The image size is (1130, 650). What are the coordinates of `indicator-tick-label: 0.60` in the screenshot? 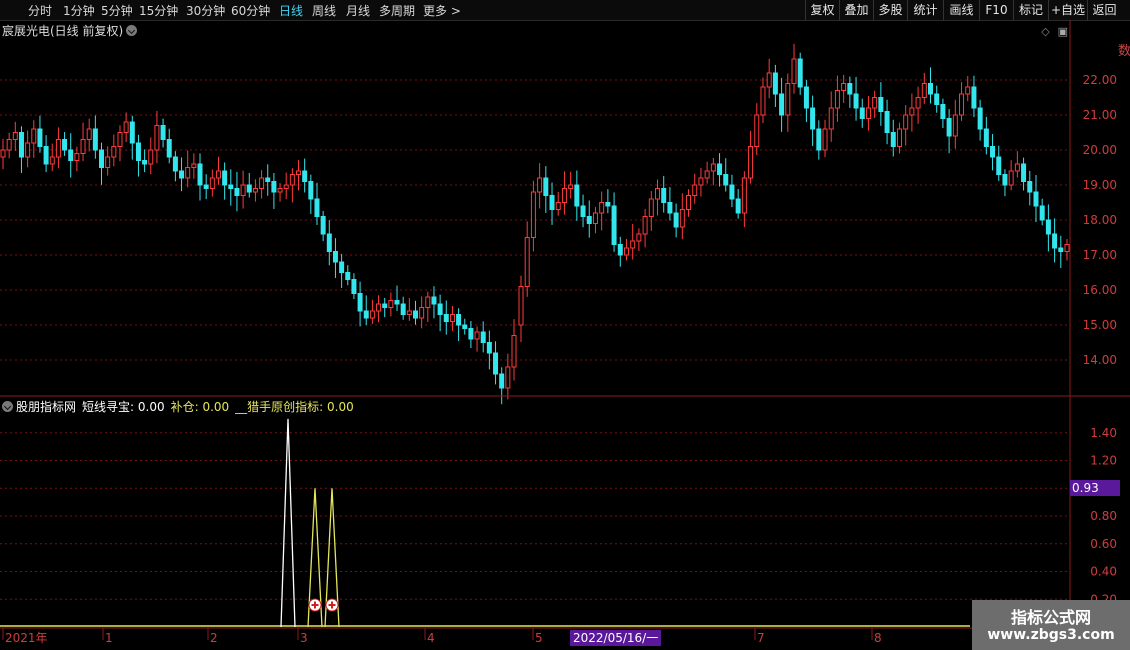 It's located at (1103, 544).